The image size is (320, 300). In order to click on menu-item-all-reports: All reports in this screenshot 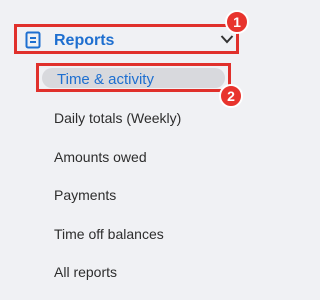, I will do `click(85, 272)`.